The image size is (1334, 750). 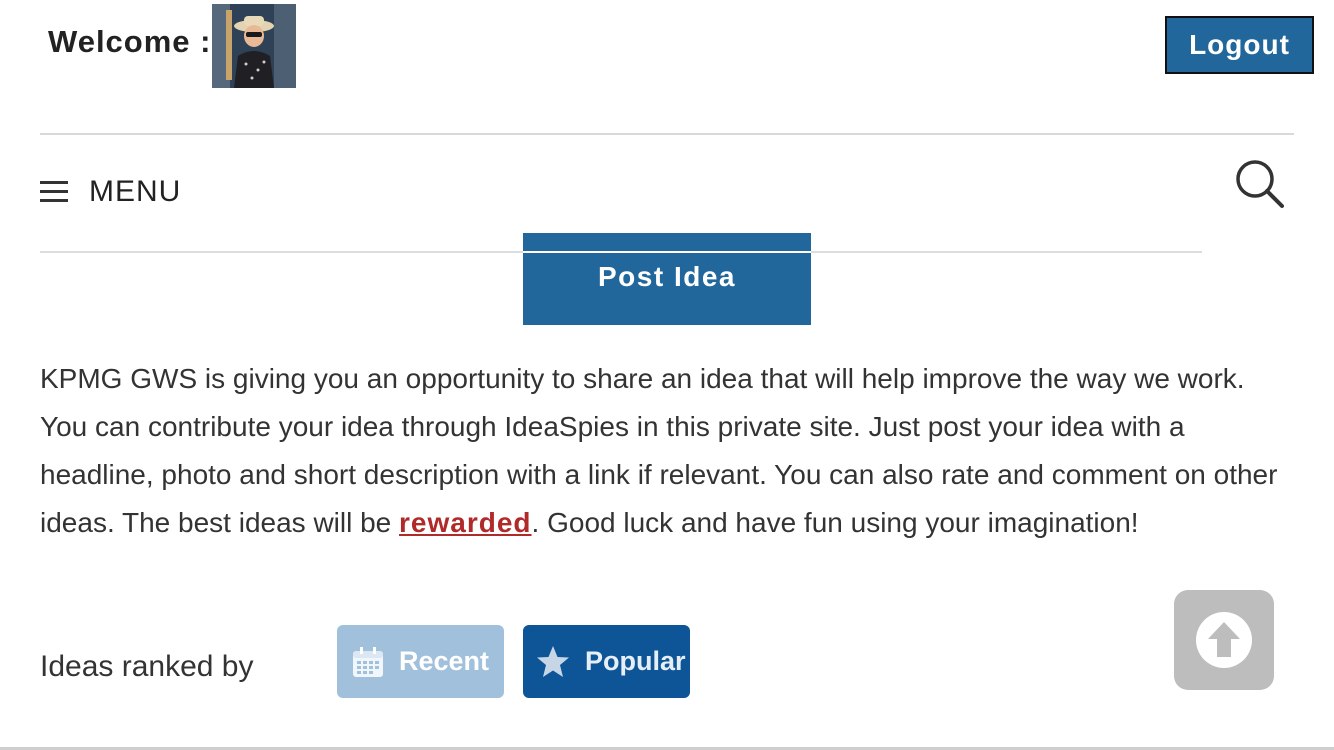 I want to click on welcome-label: Welcome :, so click(x=130, y=41).